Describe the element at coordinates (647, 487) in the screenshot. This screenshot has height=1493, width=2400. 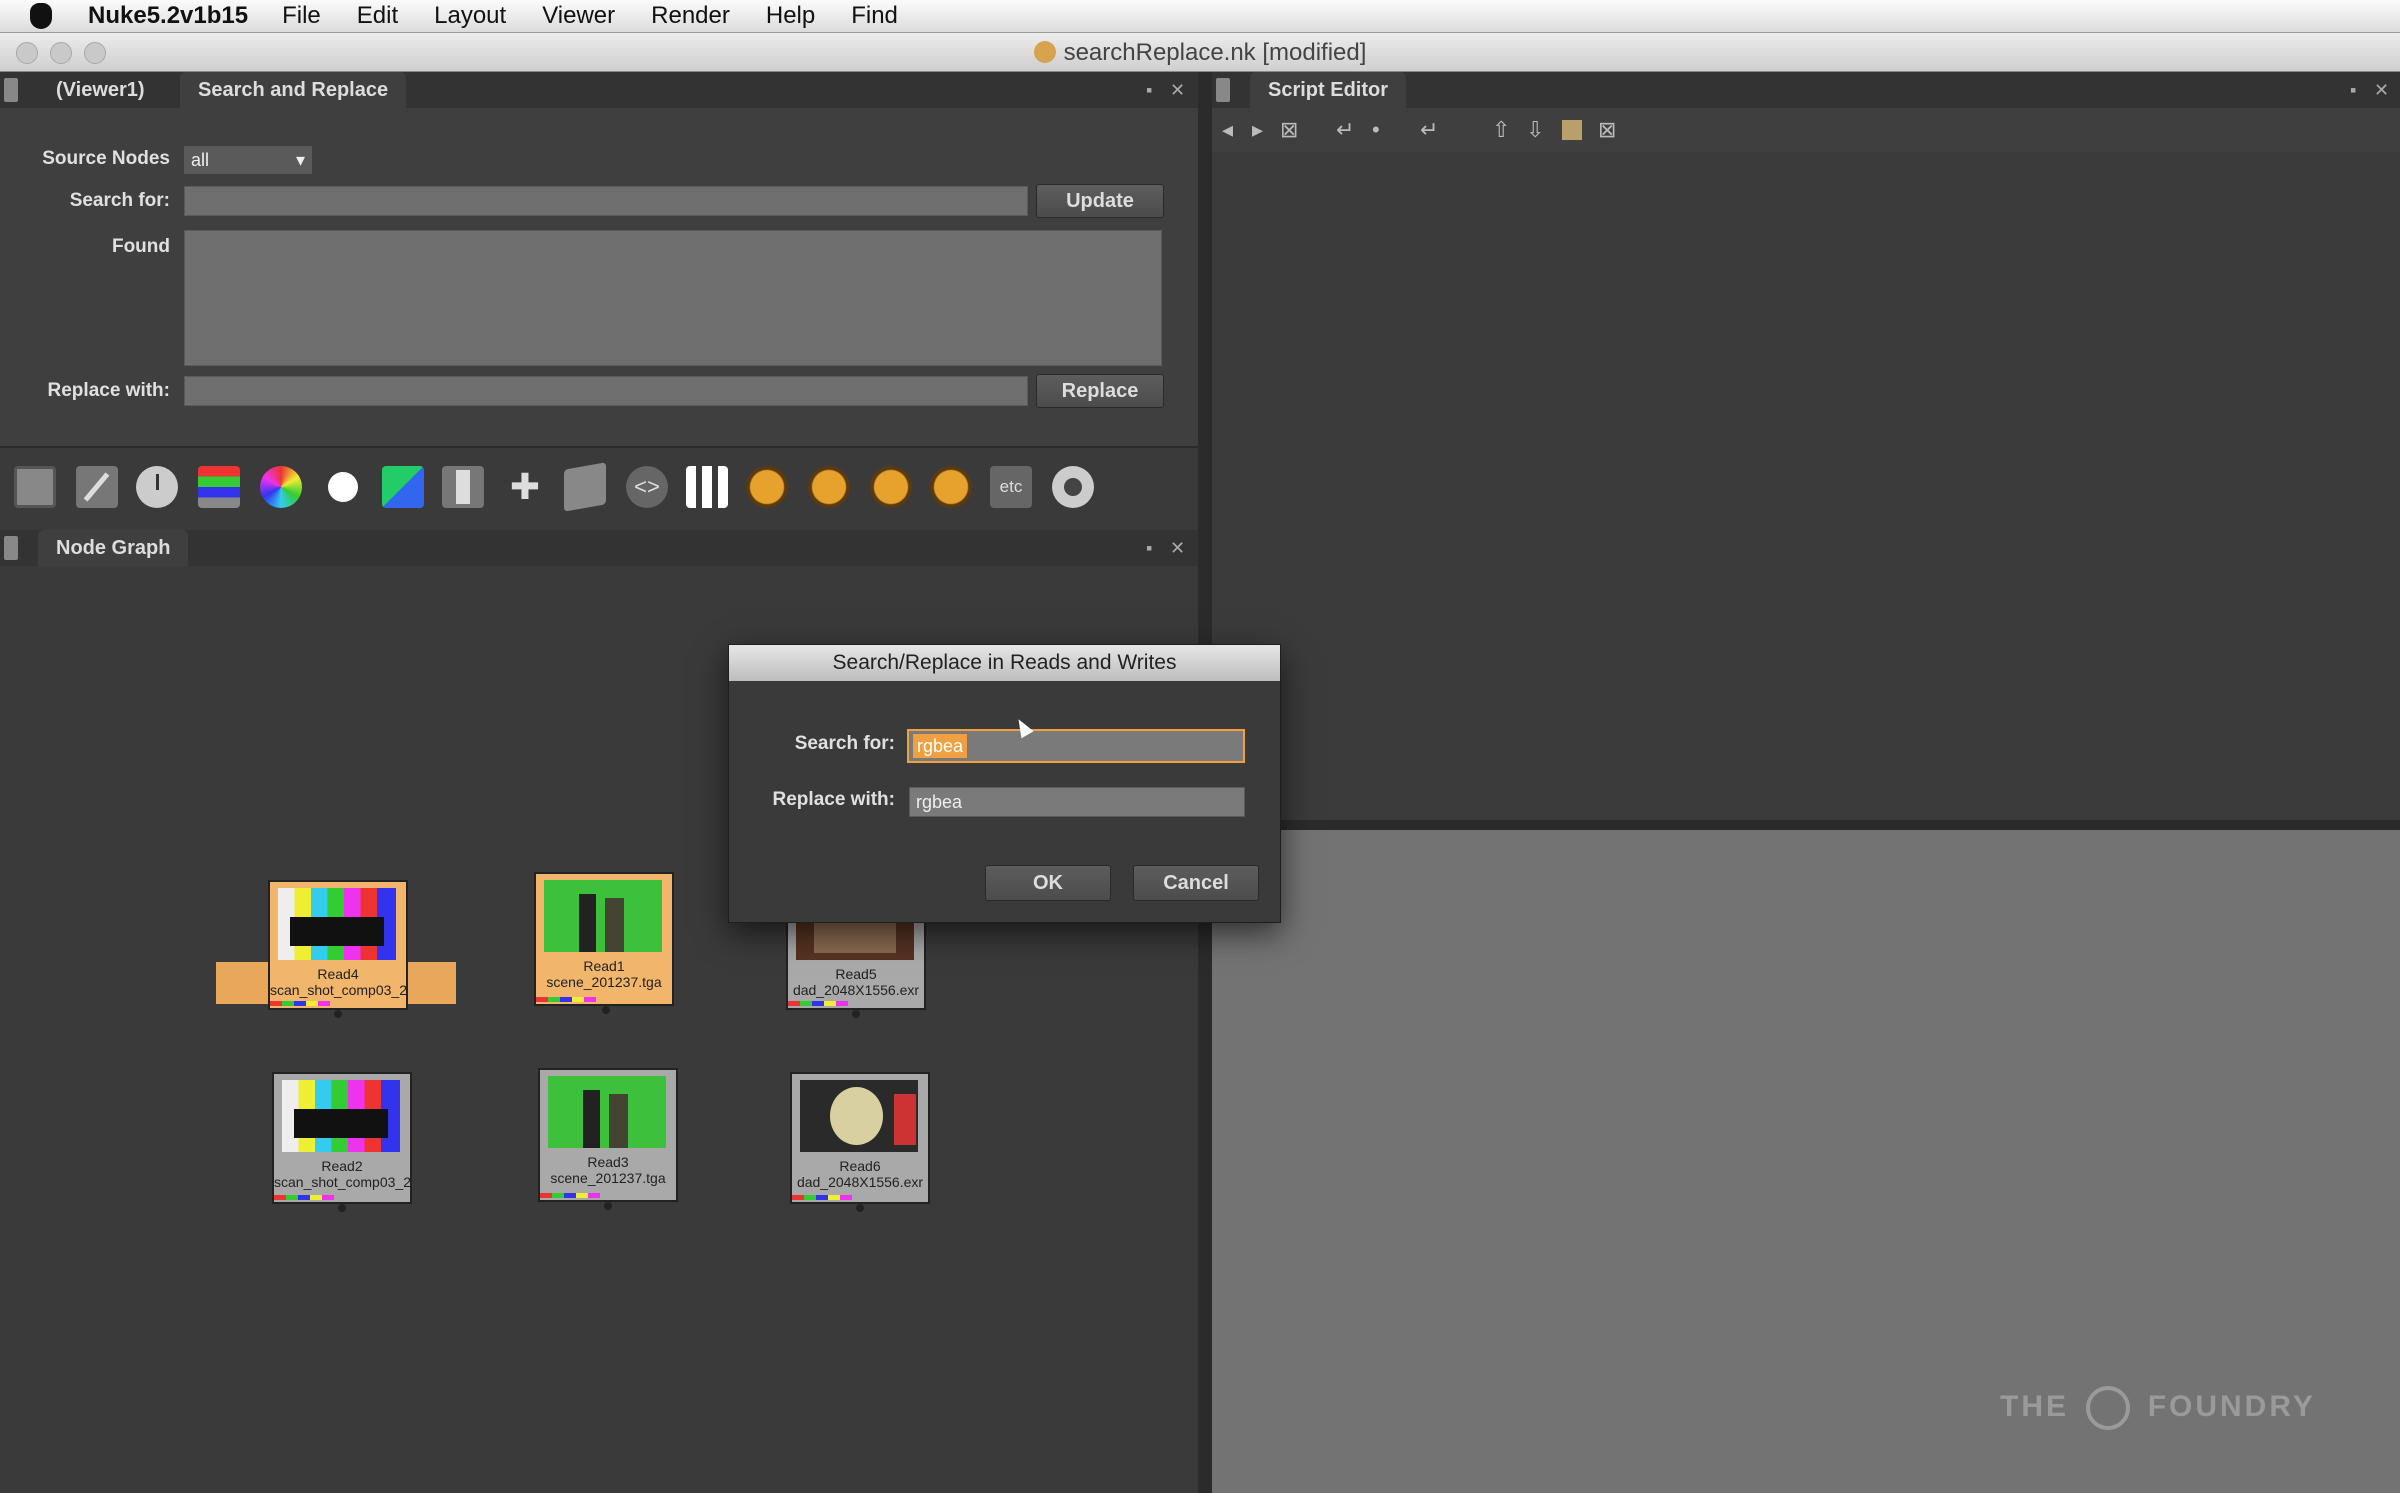
I see `views-icon: <>` at that location.